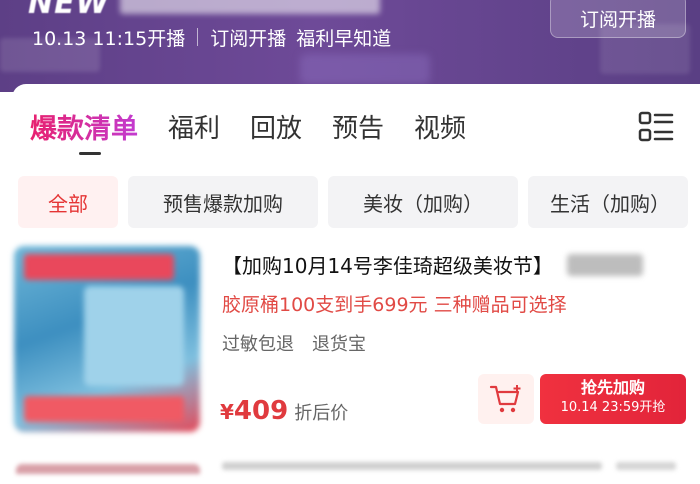 This screenshot has height=484, width=700. I want to click on product-title: 【加购10月14号李佳琦超级美妆节】, so click(432, 264).